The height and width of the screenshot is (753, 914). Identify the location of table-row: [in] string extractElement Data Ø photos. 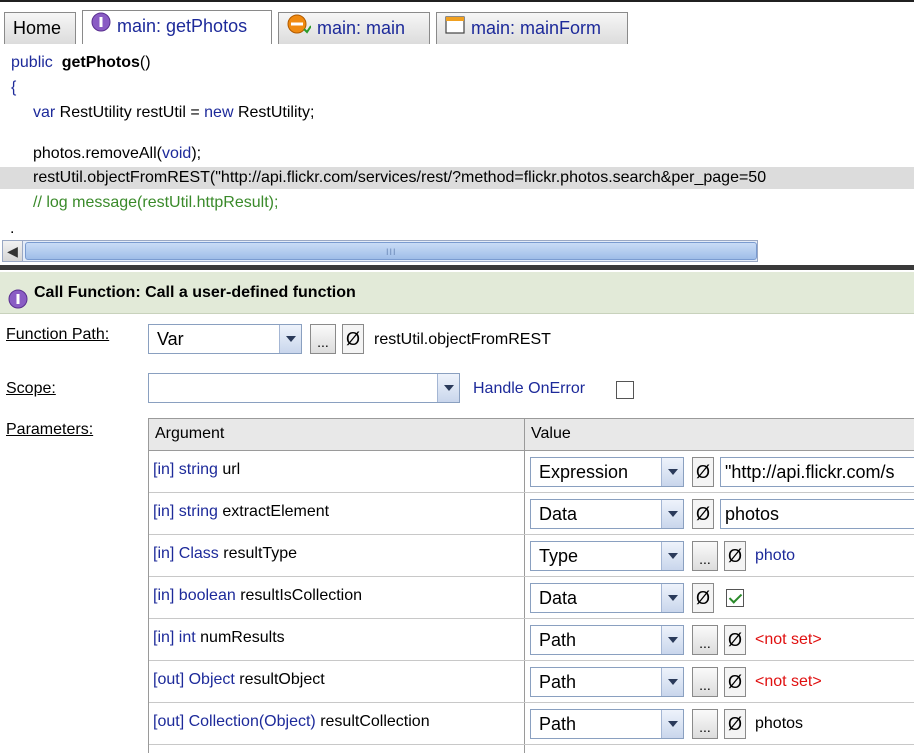
(531, 514).